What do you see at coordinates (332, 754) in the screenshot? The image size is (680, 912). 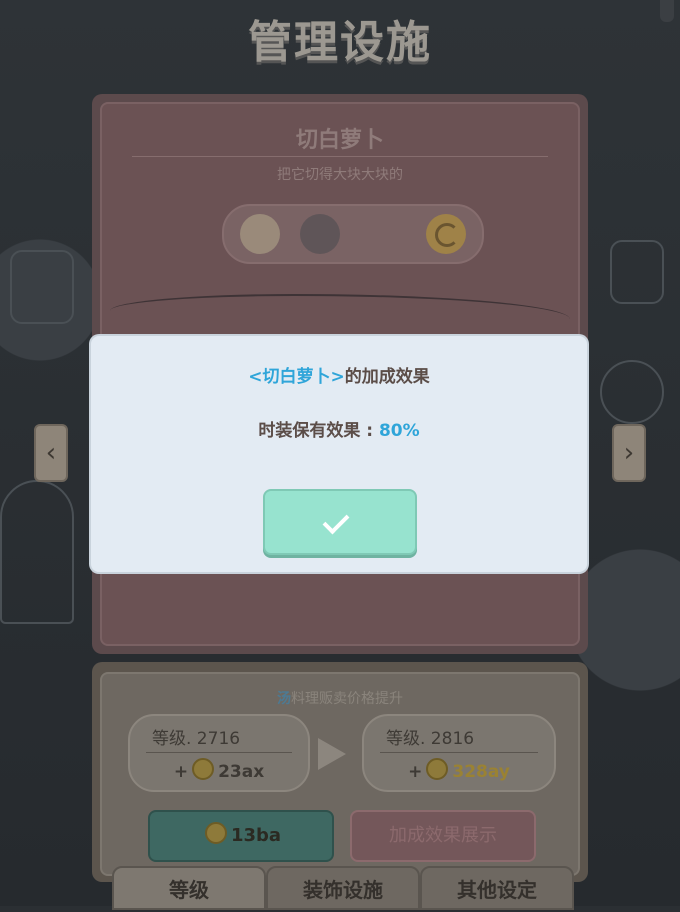 I see `level-arrow-icon` at bounding box center [332, 754].